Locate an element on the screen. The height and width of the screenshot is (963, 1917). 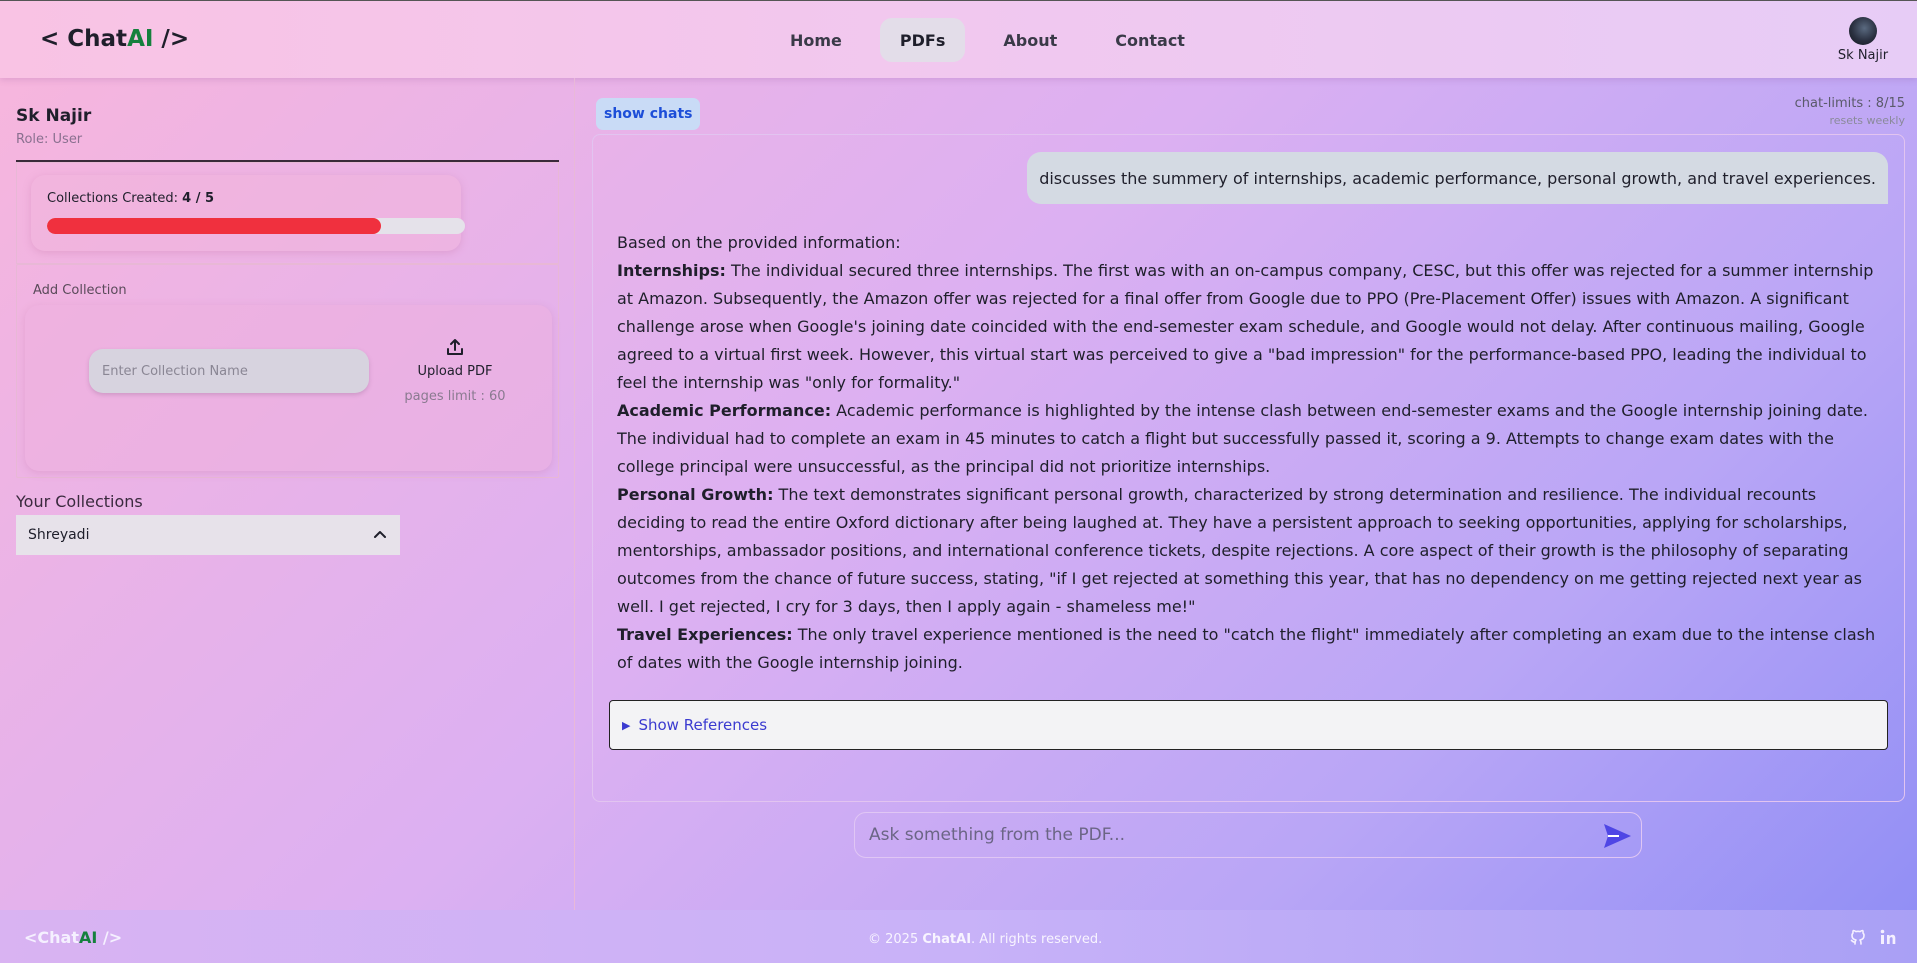
answer-intro: Based on the provided information: is located at coordinates (759, 242).